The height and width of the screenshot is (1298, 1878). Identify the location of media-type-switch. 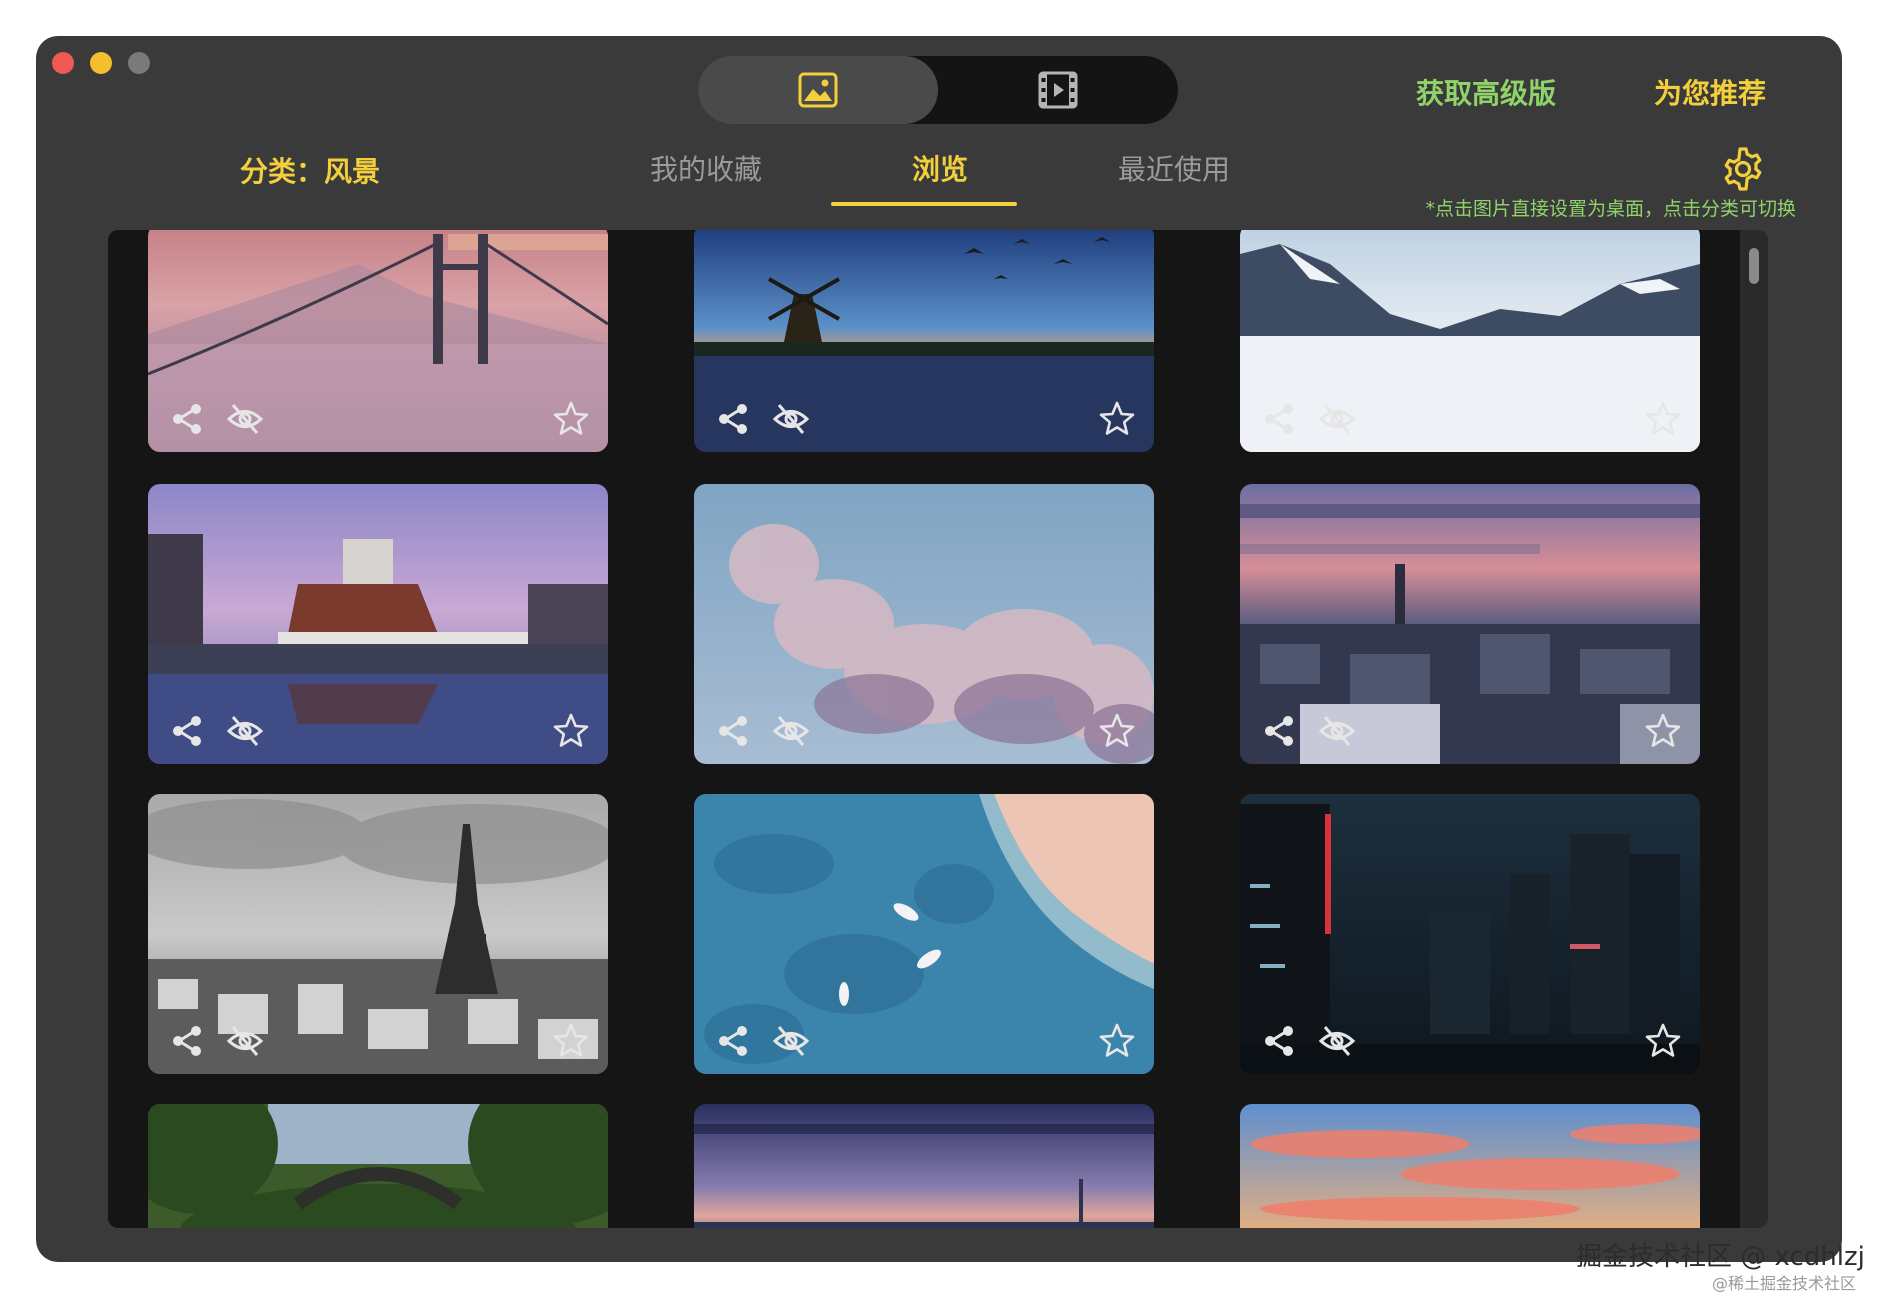
(938, 90).